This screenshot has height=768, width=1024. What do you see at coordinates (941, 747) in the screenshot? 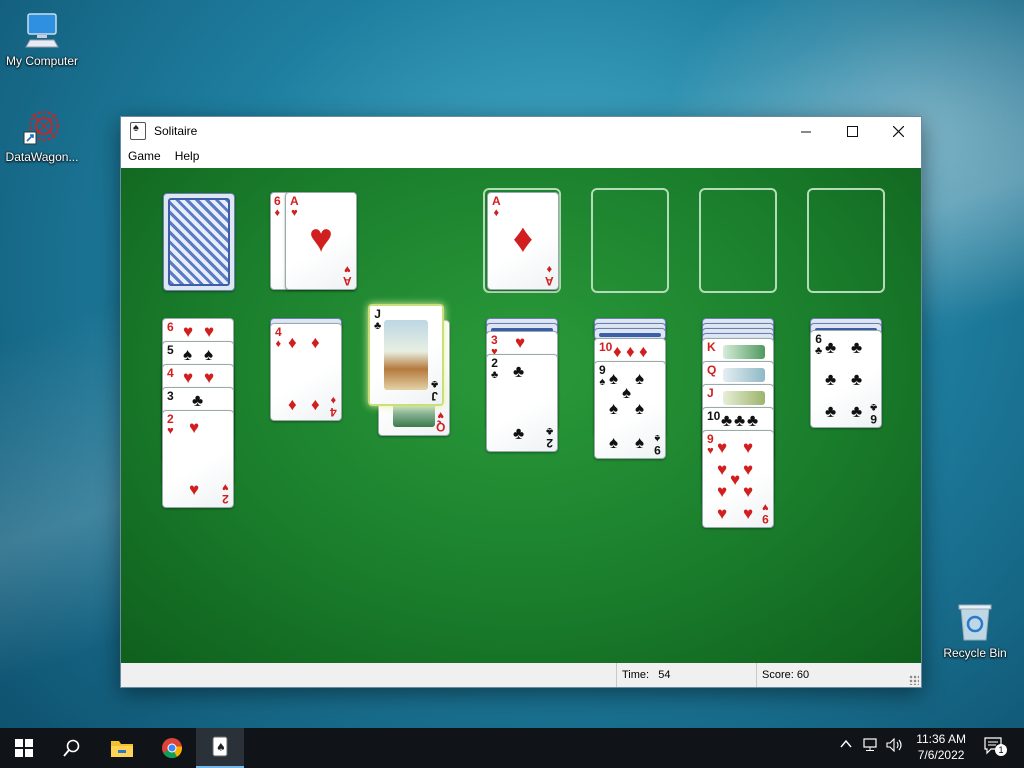
I see `clock: 11:36 AM 7/6/2022` at bounding box center [941, 747].